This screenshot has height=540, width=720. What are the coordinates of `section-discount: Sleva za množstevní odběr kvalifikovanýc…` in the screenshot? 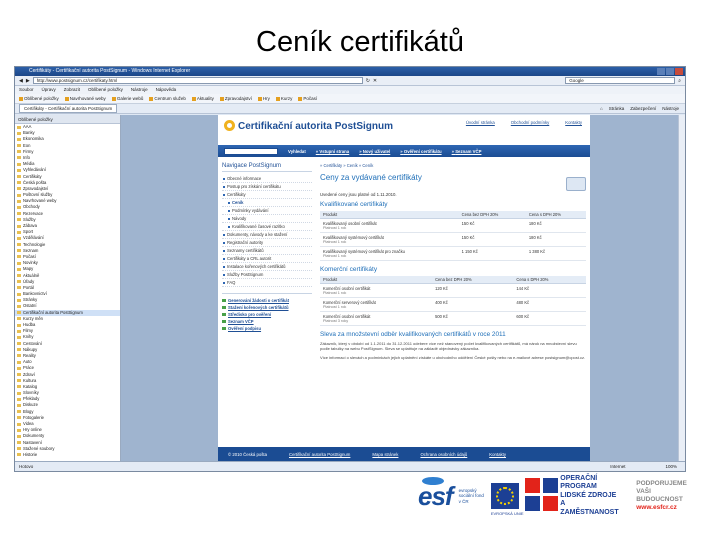 It's located at (413, 334).